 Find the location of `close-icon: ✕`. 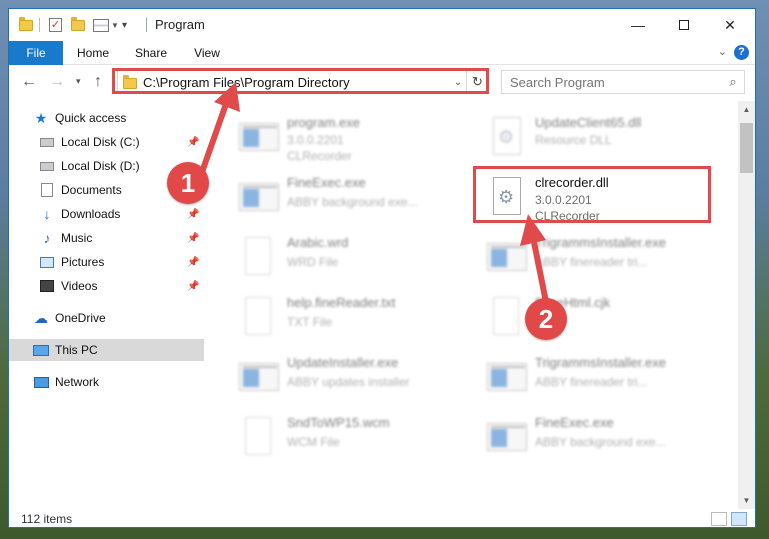

close-icon: ✕ is located at coordinates (730, 24).